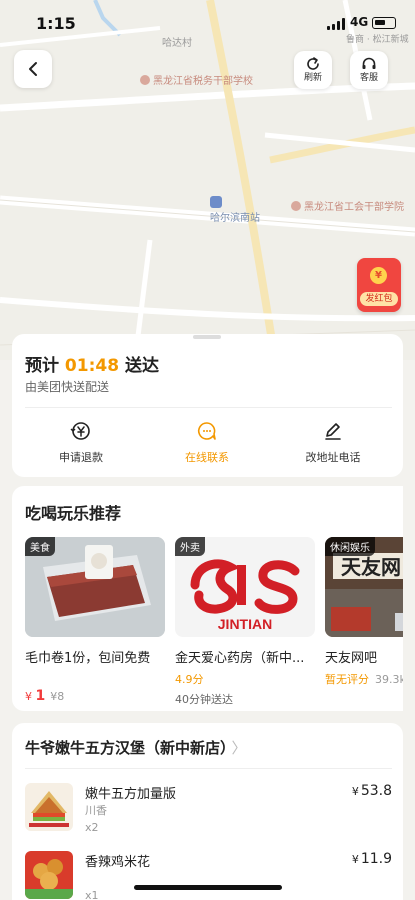  I want to click on product-image: 天友网 休闲娱乐, so click(364, 587).